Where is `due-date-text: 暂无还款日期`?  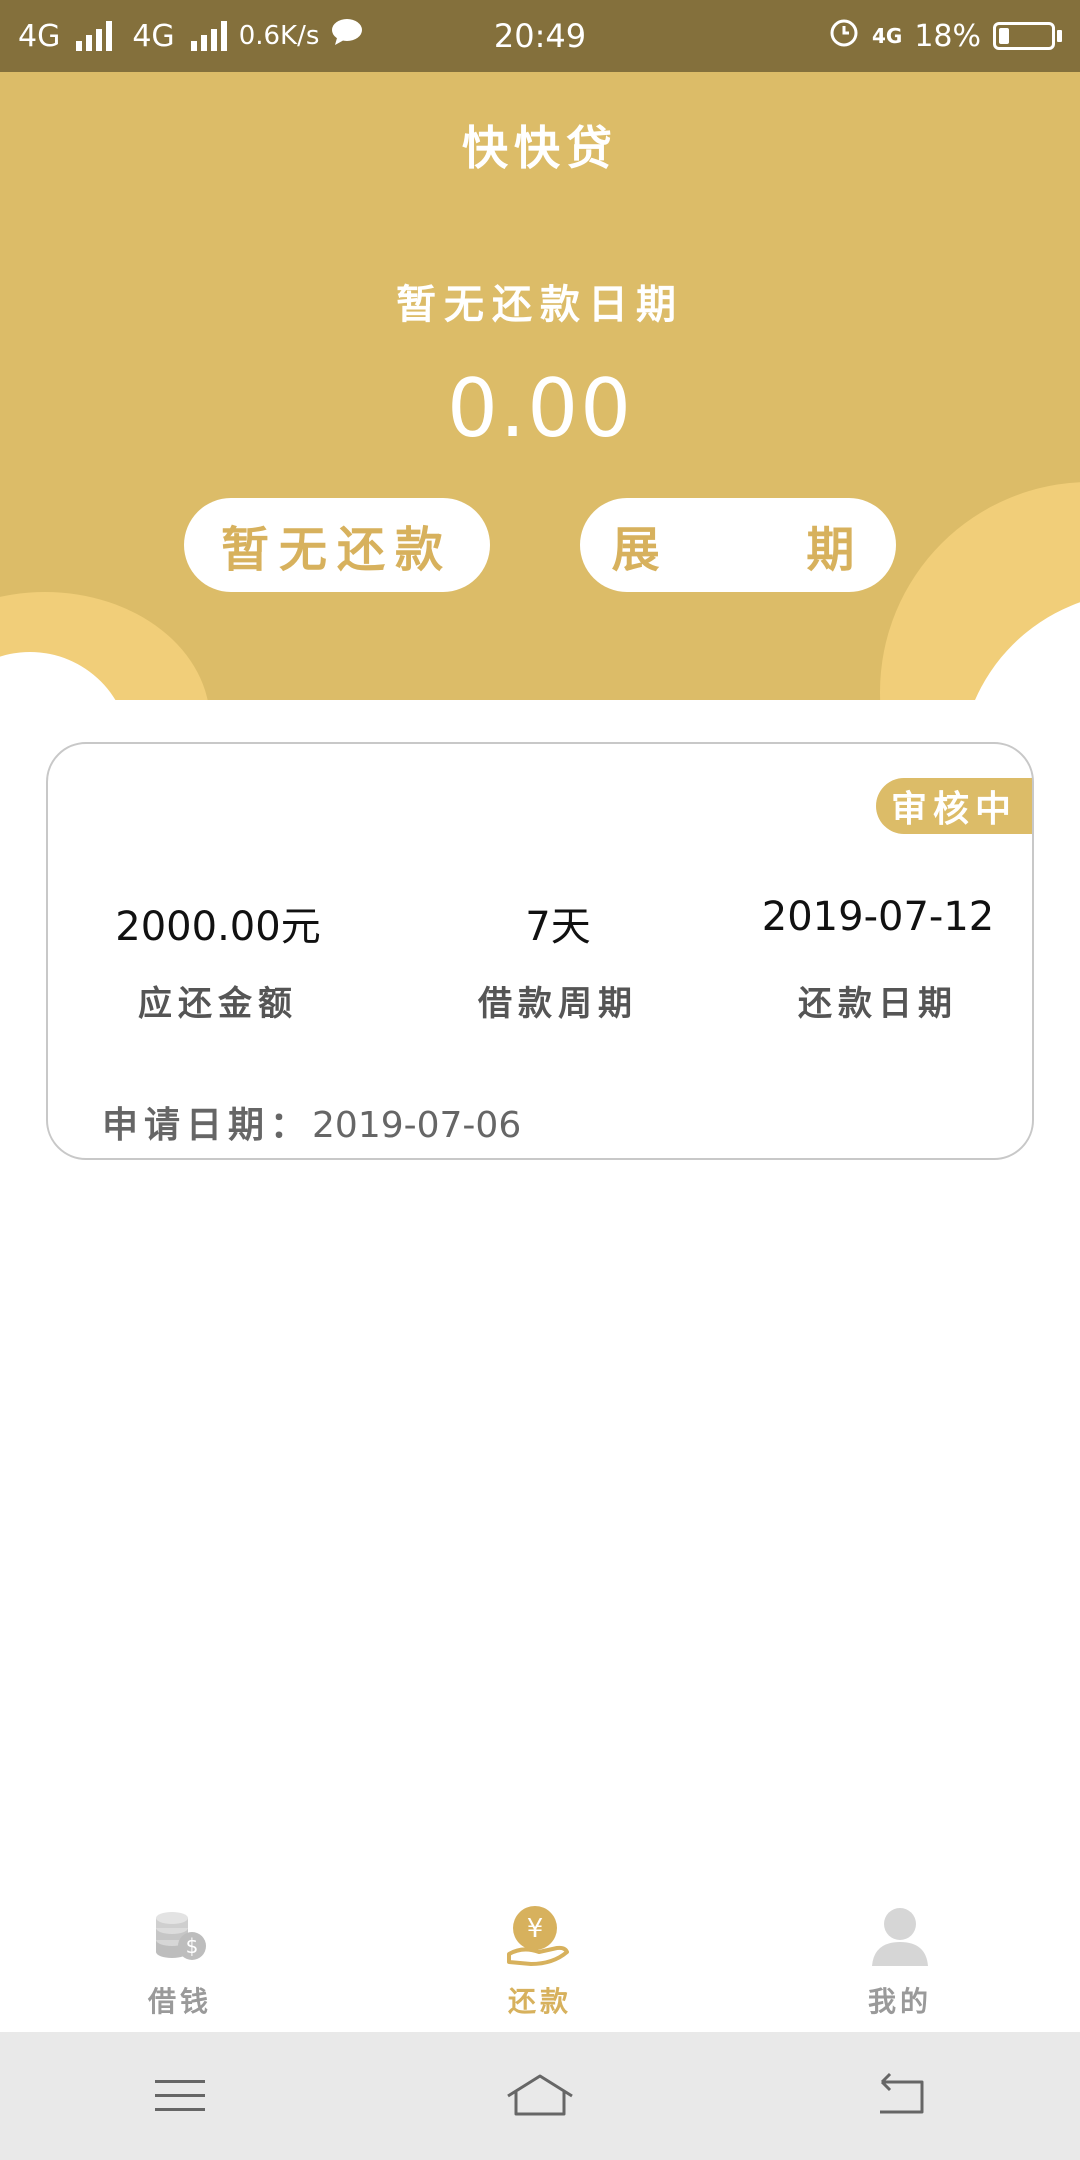 due-date-text: 暂无还款日期 is located at coordinates (540, 304).